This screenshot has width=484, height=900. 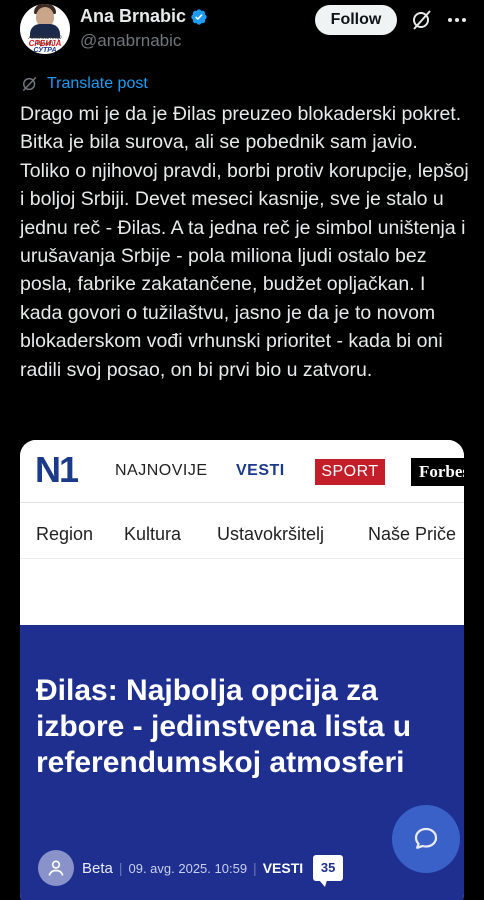 I want to click on follow-button: Follow, so click(x=356, y=20).